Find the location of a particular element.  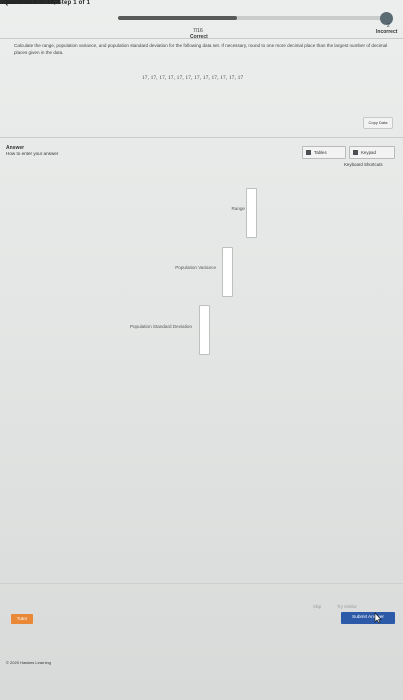

copy-data-button: Copy Data is located at coordinates (378, 123).